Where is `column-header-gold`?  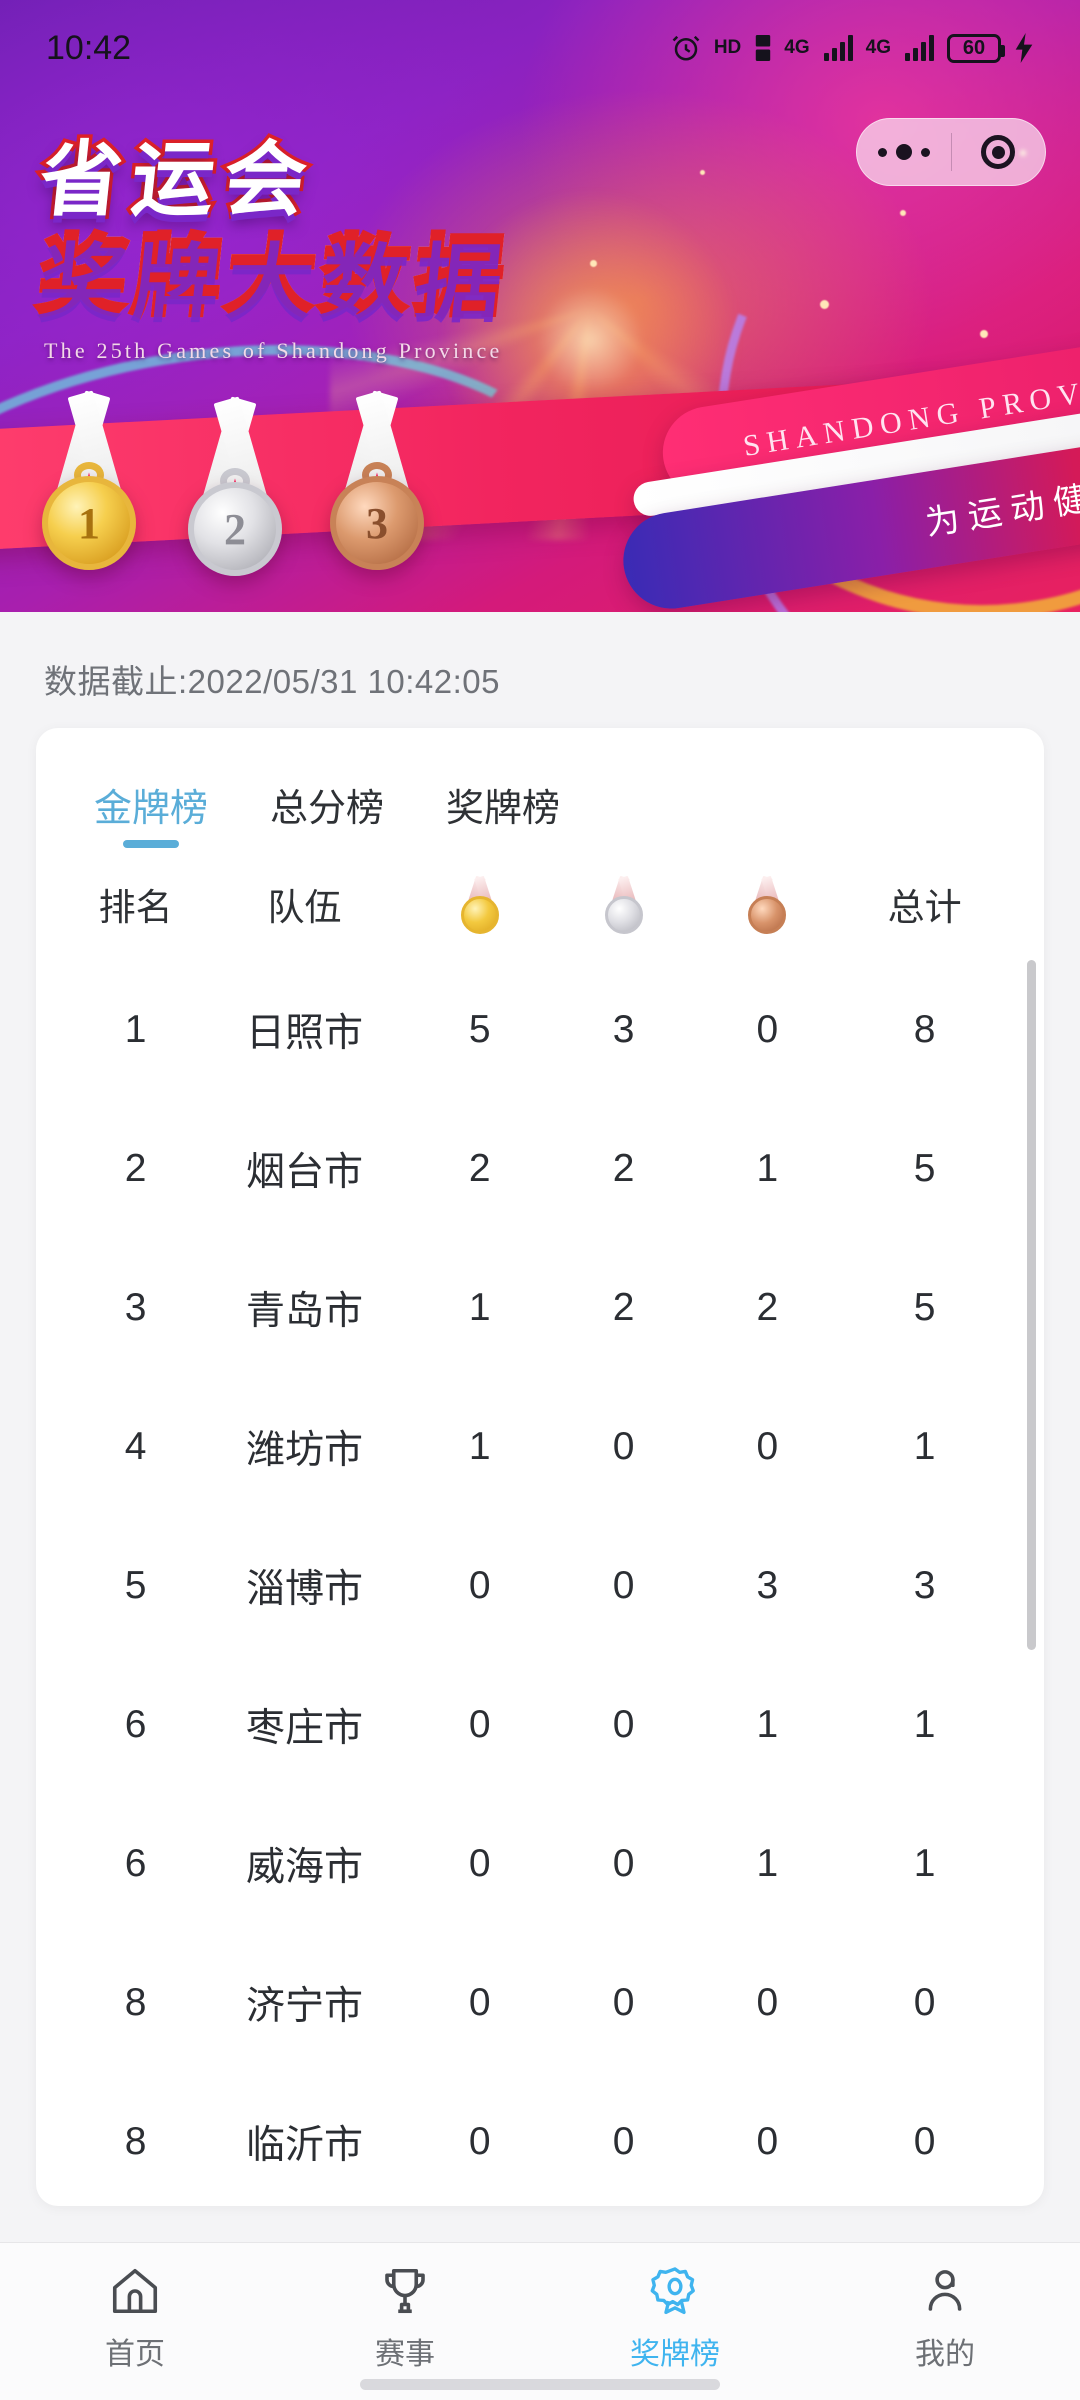 column-header-gold is located at coordinates (480, 904).